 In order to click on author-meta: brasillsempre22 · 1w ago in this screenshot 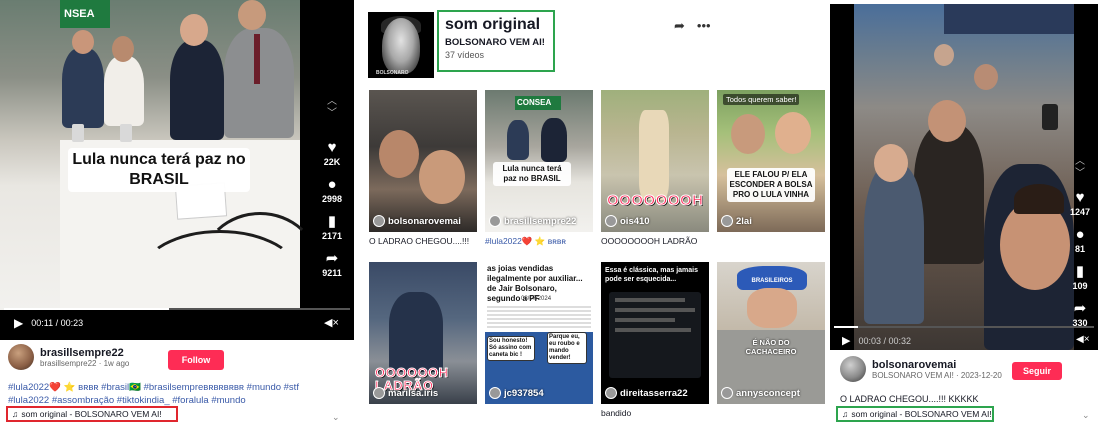, I will do `click(85, 363)`.